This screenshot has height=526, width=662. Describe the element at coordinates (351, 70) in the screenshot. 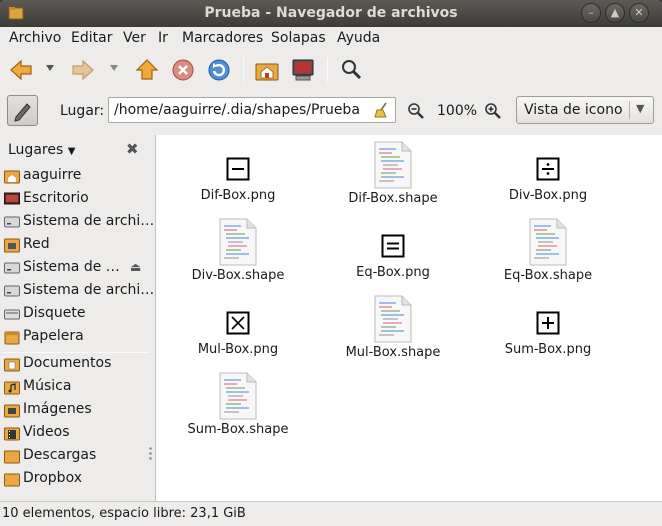

I see `search-button` at that location.